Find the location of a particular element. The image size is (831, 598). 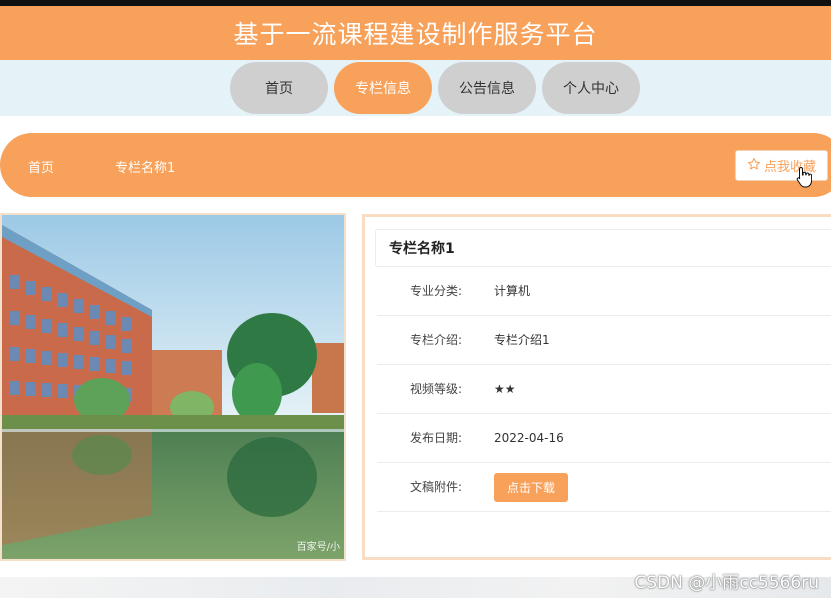

detail-row-intro: 专栏介绍: 专栏介绍1 is located at coordinates (604, 340).